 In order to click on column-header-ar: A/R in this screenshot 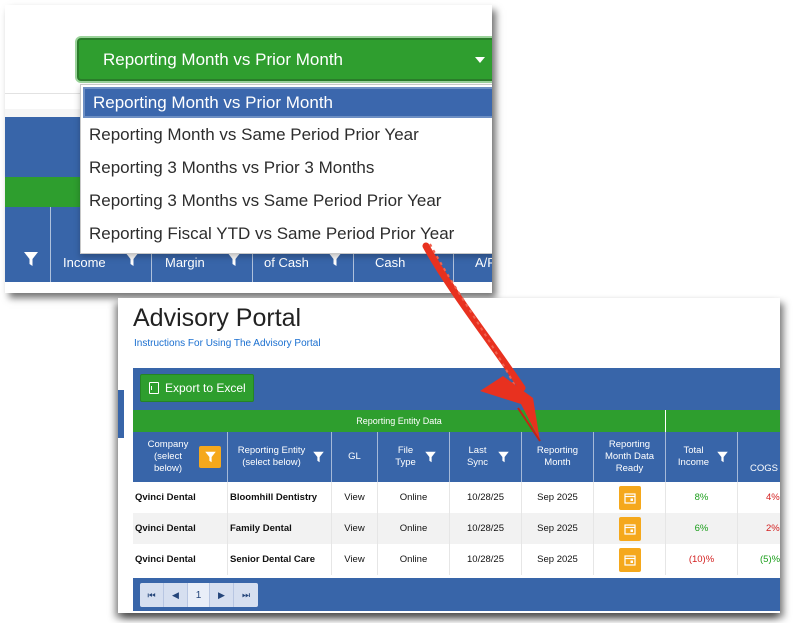, I will do `click(483, 262)`.